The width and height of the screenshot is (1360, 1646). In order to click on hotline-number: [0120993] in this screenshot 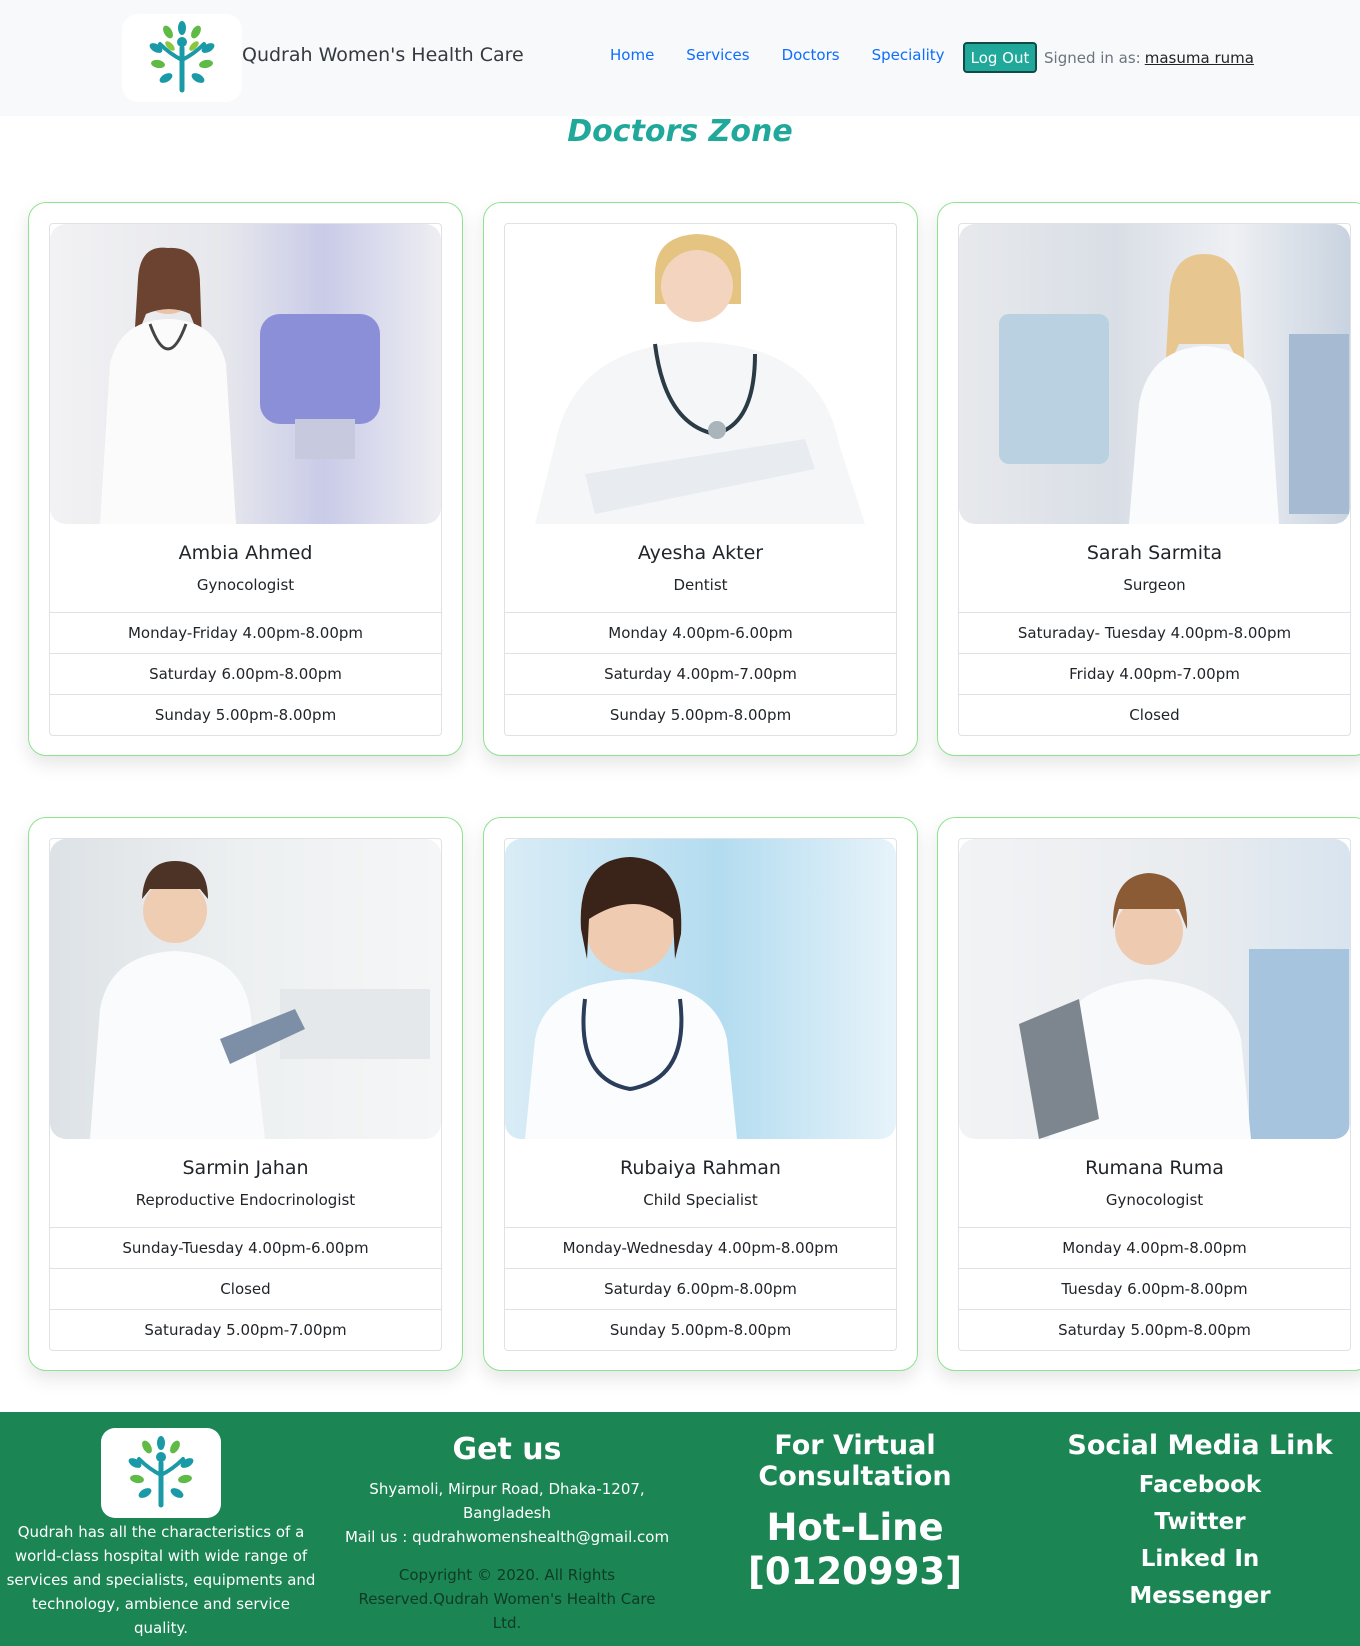, I will do `click(855, 1572)`.